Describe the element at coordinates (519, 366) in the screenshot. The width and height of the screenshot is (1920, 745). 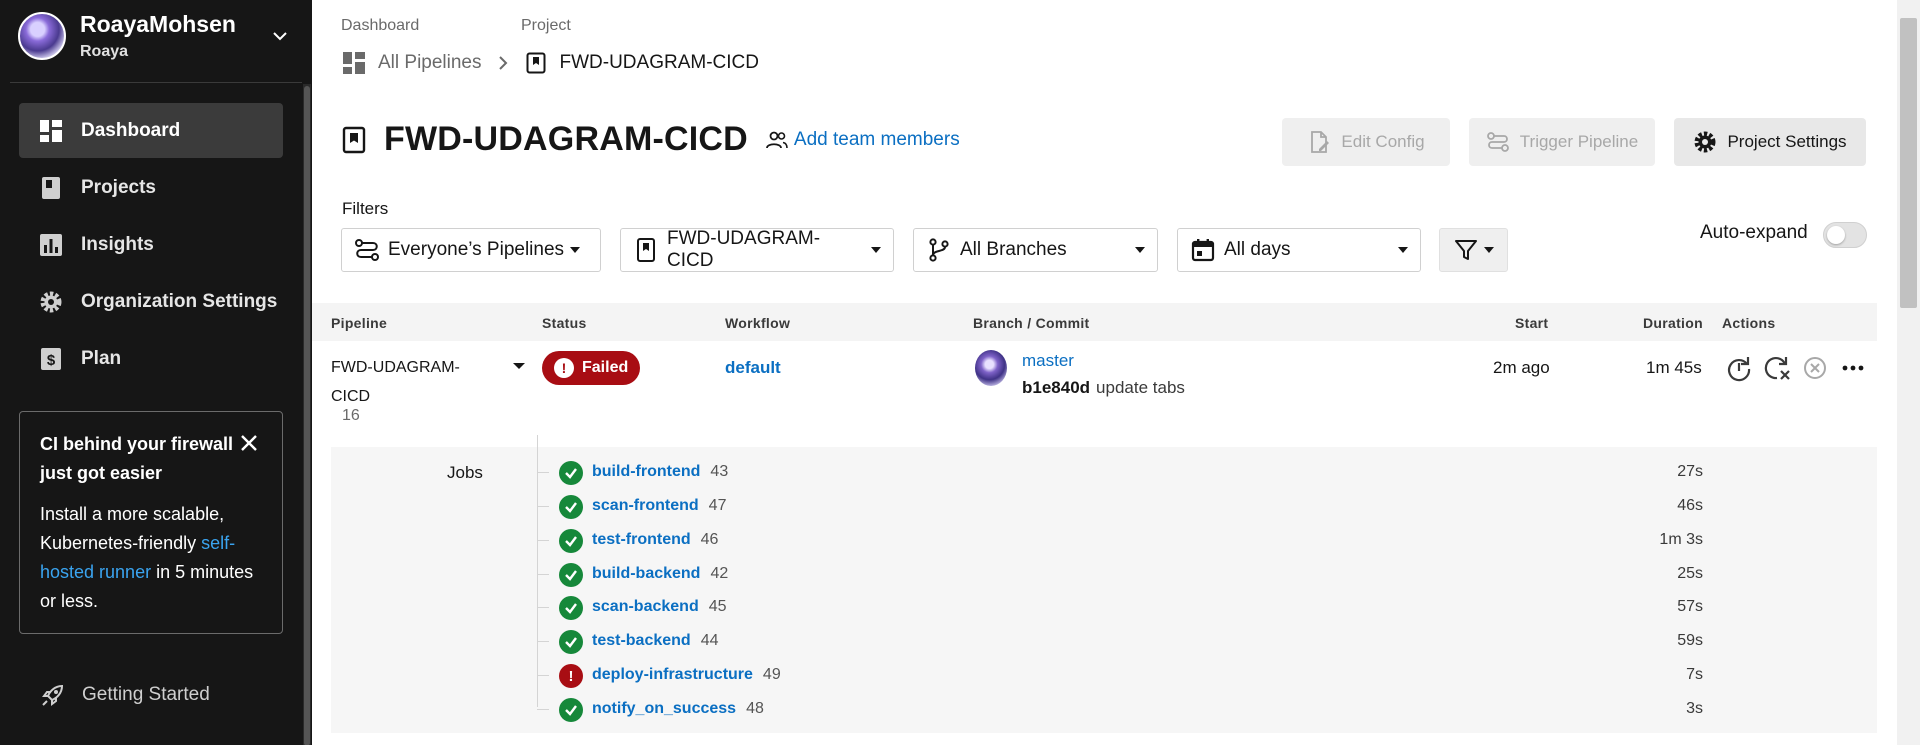
I see `expand-caret-icon` at that location.